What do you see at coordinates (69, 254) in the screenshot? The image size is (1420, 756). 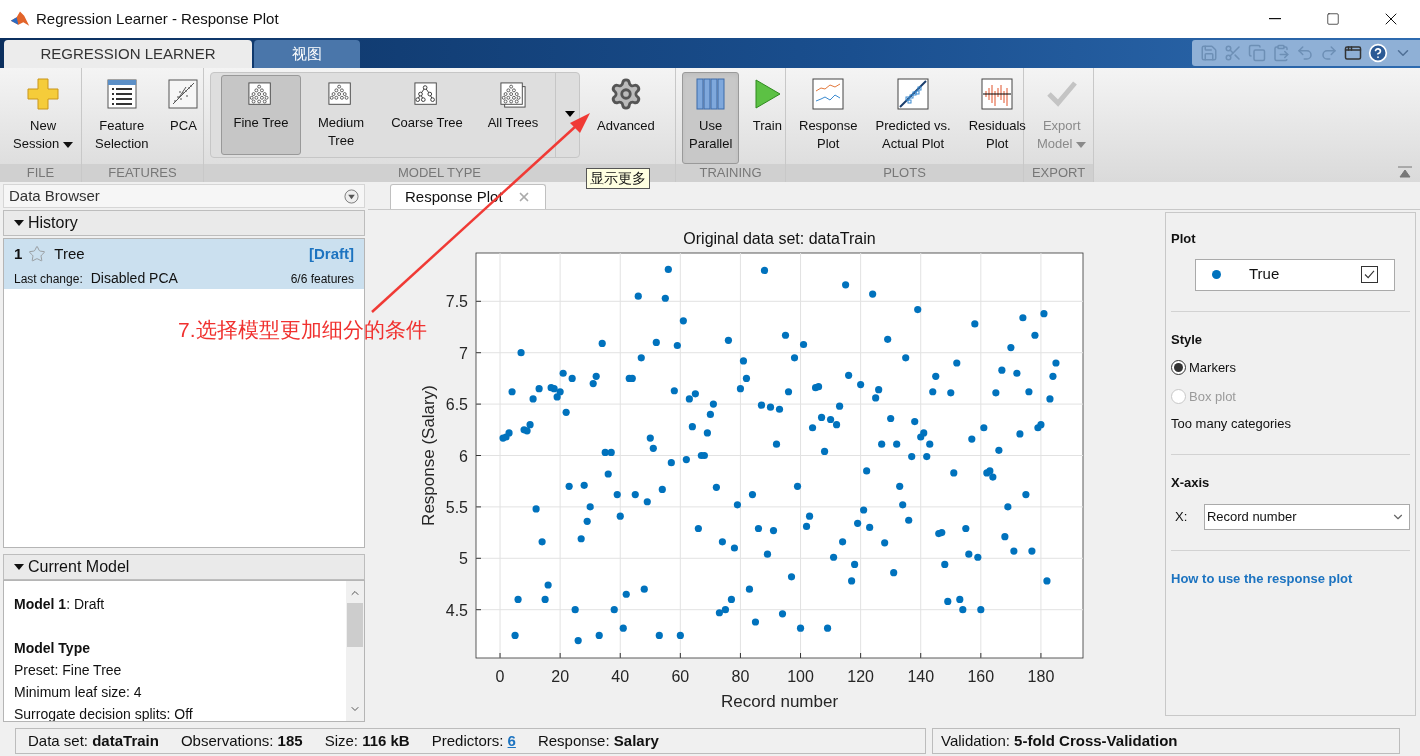 I see `model-name: Tree` at bounding box center [69, 254].